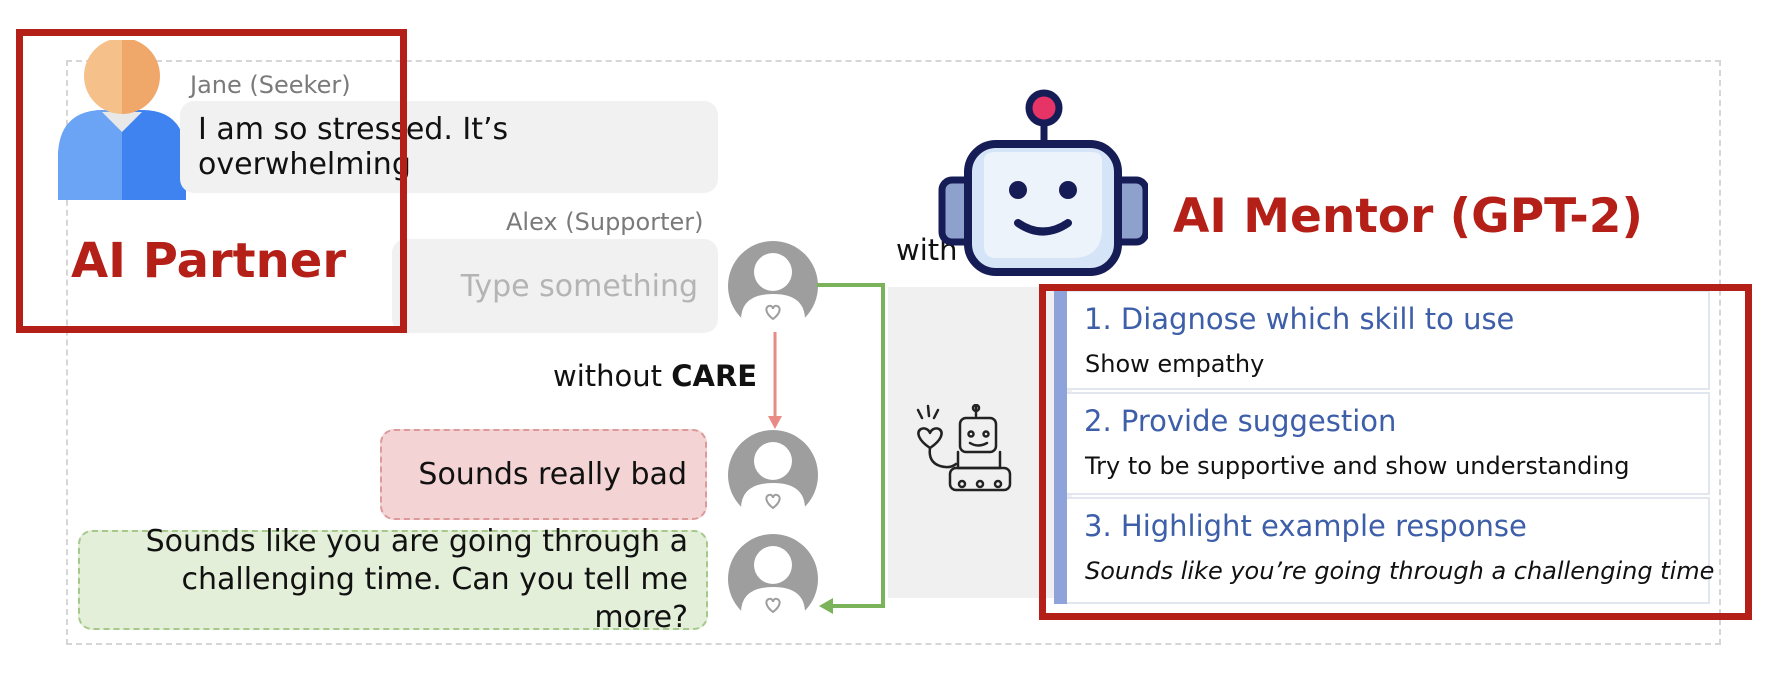 Image resolution: width=1776 pixels, height=674 pixels. Describe the element at coordinates (964, 448) in the screenshot. I see `robot-heart-icon` at that location.